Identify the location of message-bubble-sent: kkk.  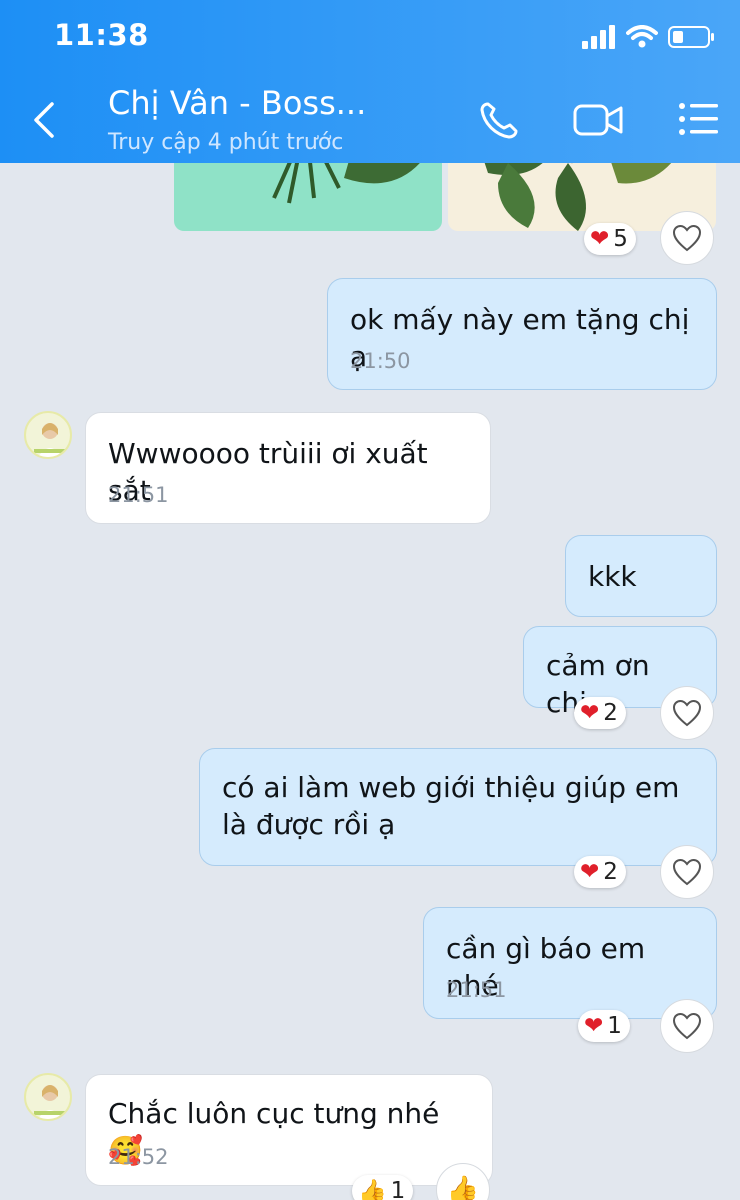
(641, 576).